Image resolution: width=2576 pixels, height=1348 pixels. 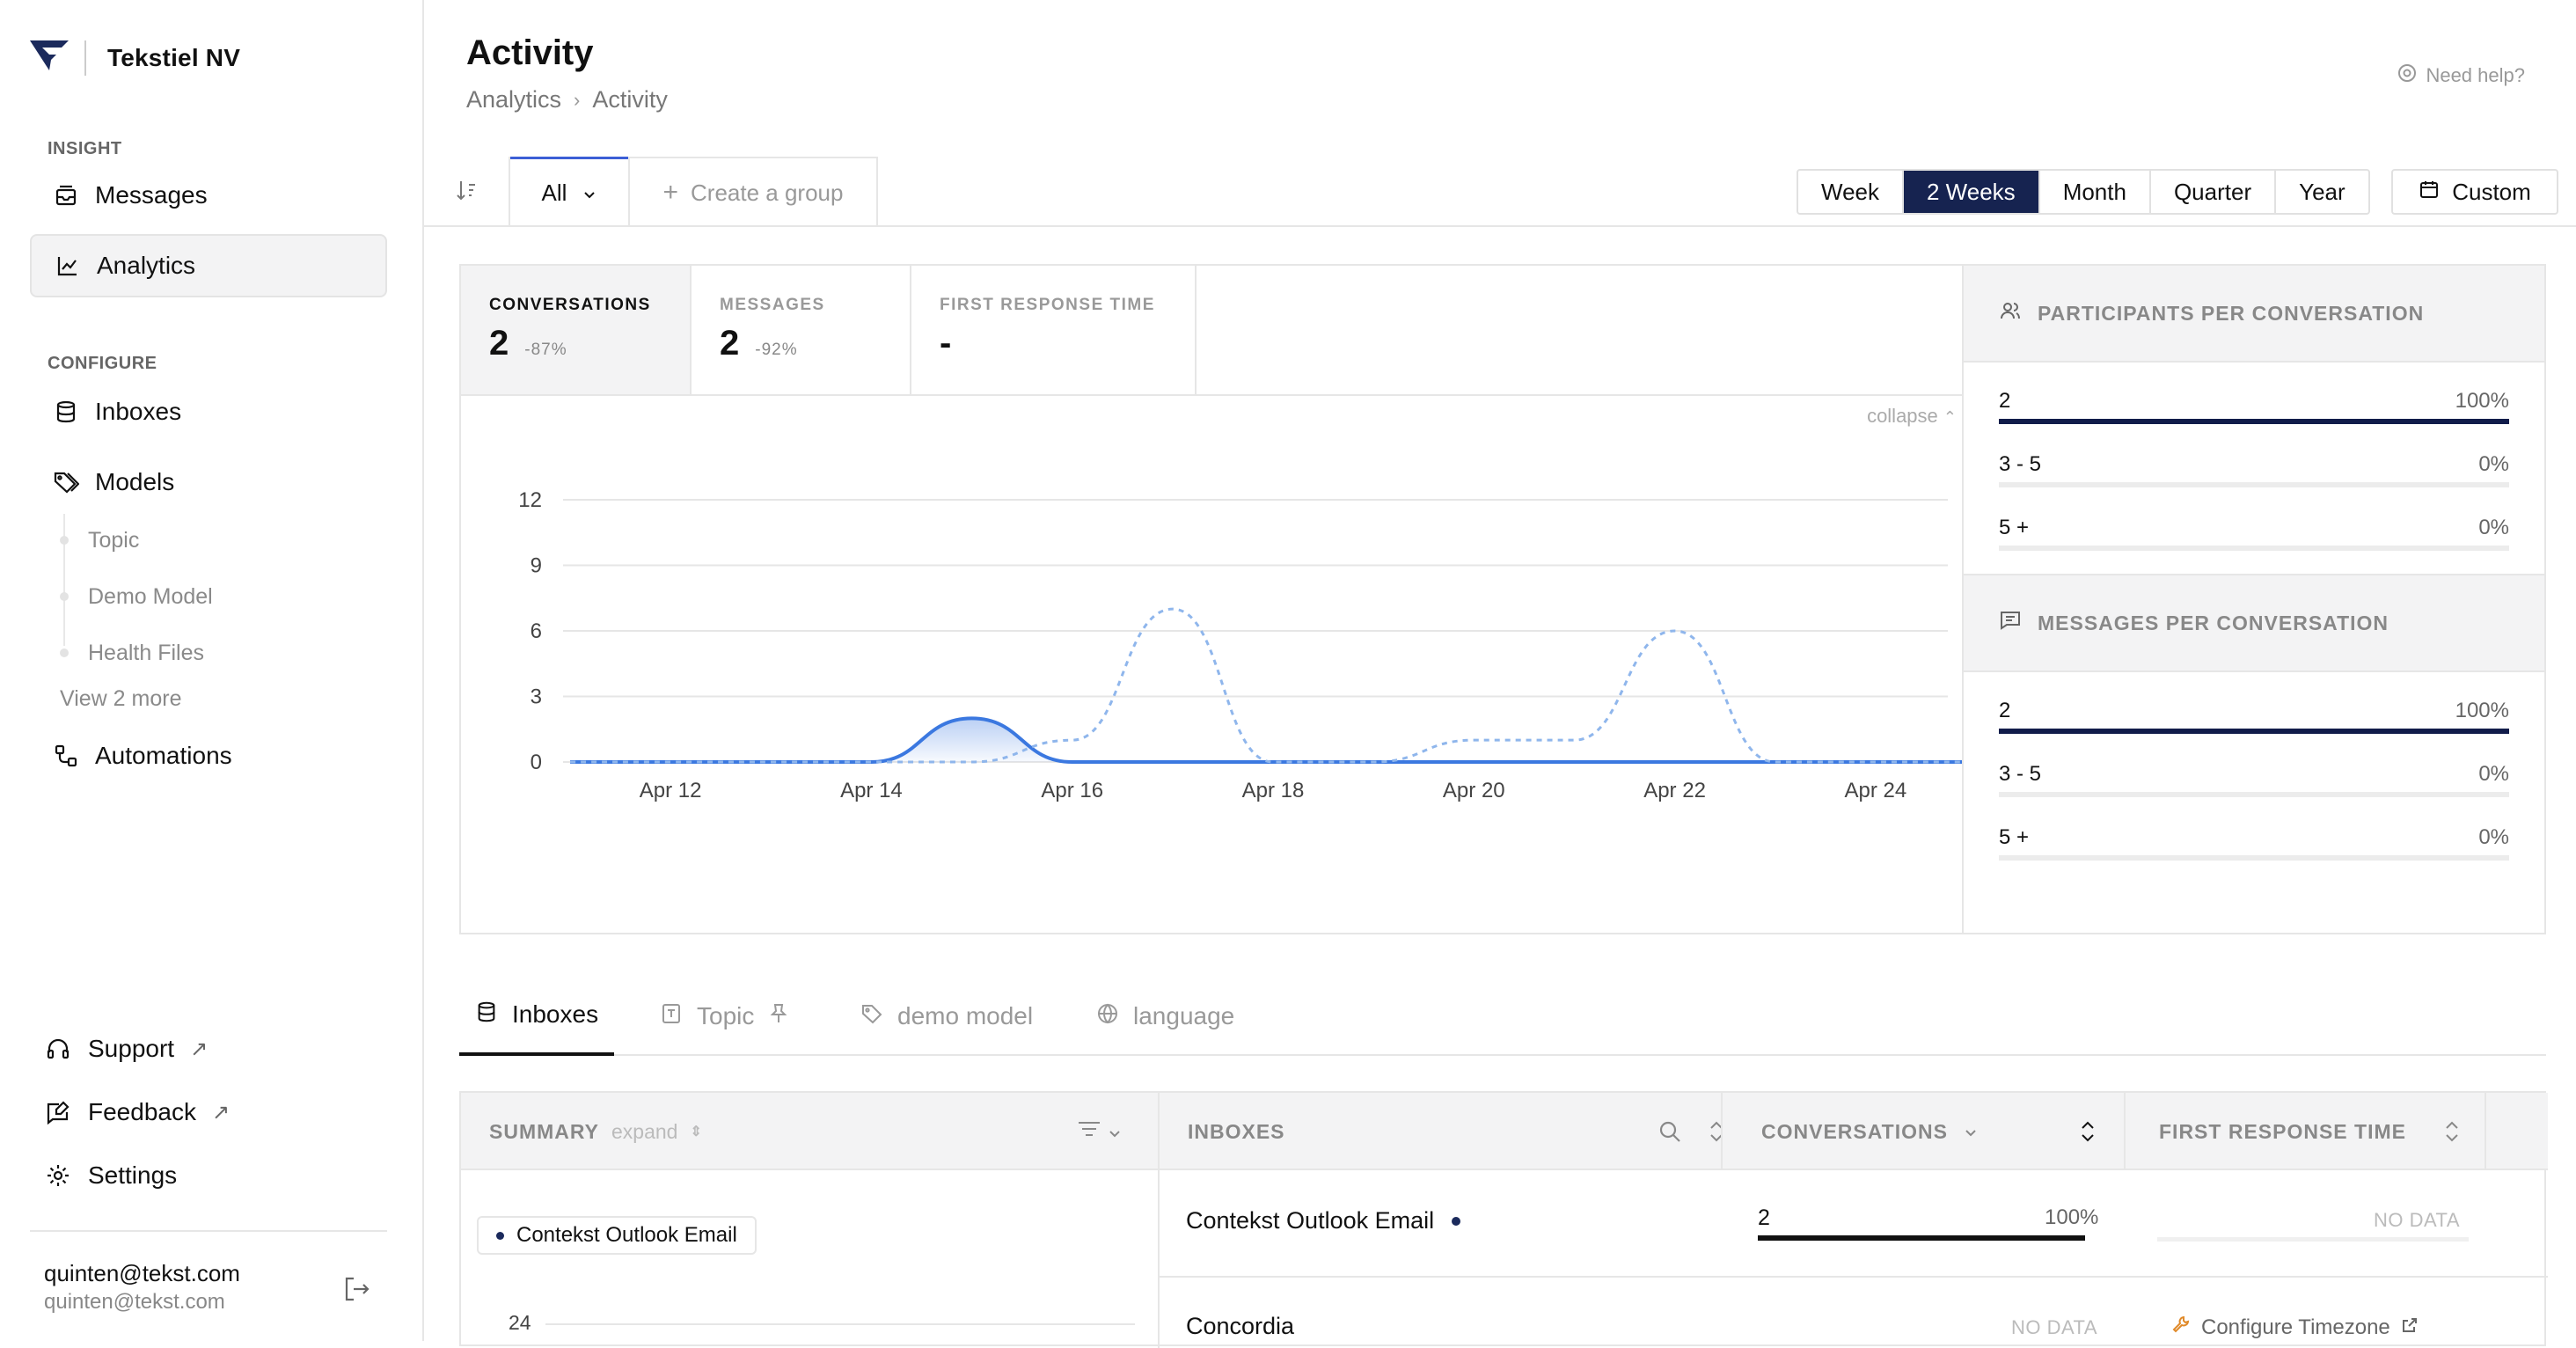 I want to click on model-item-topic: Topic, so click(x=113, y=540).